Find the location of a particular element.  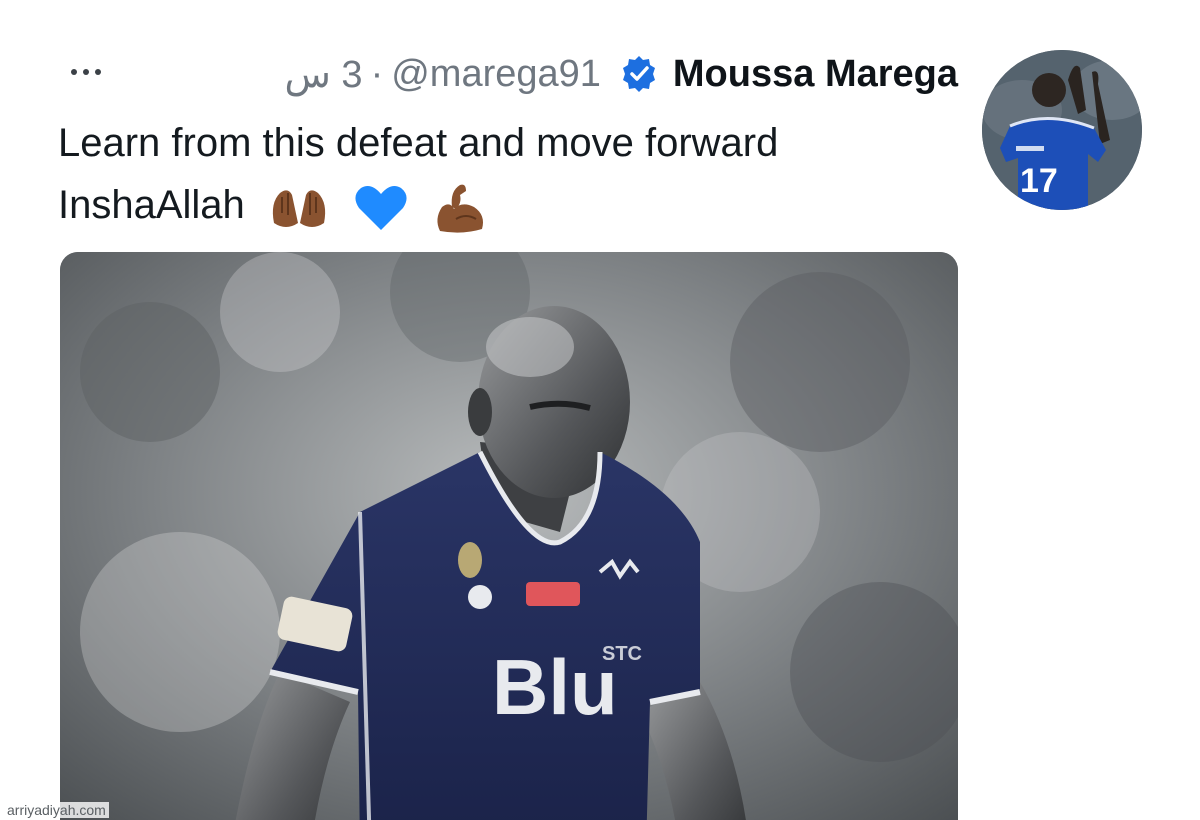

avatar: 17 is located at coordinates (1062, 130).